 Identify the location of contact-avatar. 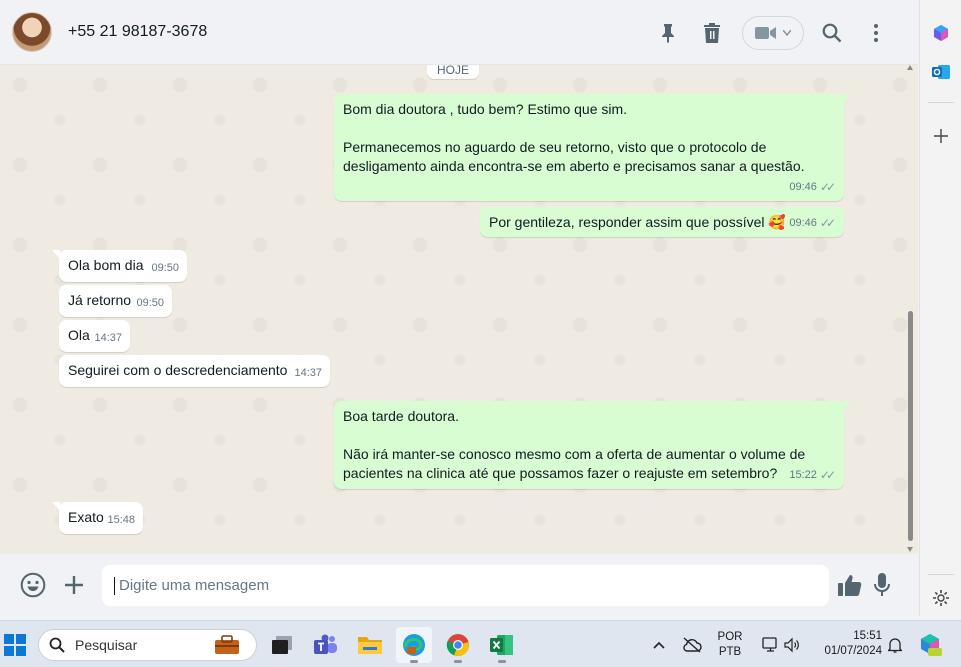
(32, 32).